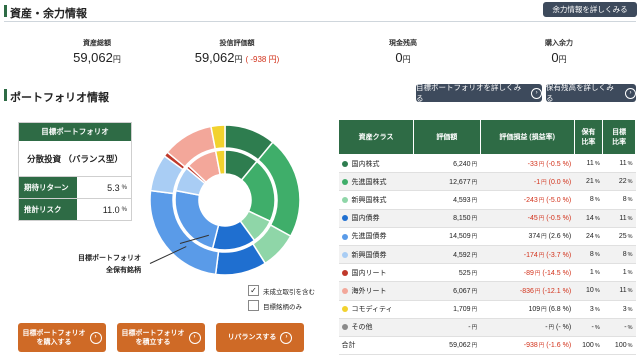  Describe the element at coordinates (447, 218) in the screenshot. I see `amount-cell: 8,150円` at that location.